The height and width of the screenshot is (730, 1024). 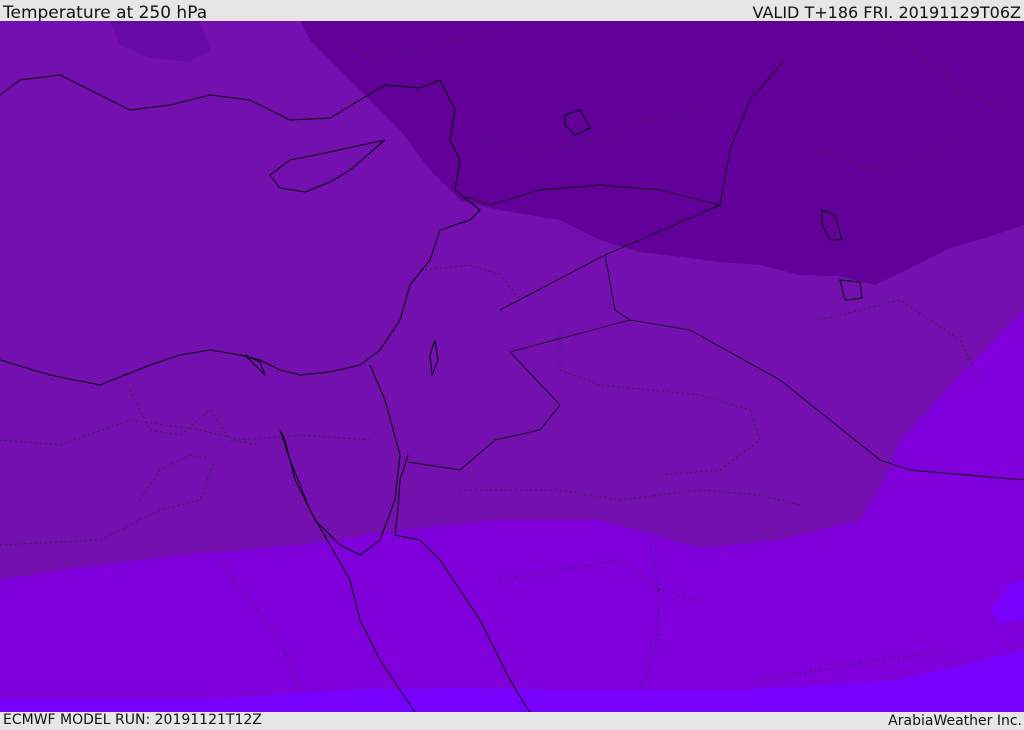 I want to click on credit-label: ArabiaWeather Inc., so click(x=955, y=721).